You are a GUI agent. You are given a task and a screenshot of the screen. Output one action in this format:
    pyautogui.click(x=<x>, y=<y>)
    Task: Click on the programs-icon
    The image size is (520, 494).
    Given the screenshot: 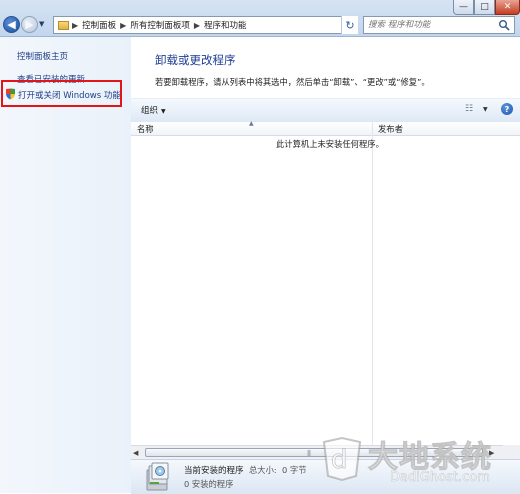 What is the action you would take?
    pyautogui.click(x=157, y=476)
    